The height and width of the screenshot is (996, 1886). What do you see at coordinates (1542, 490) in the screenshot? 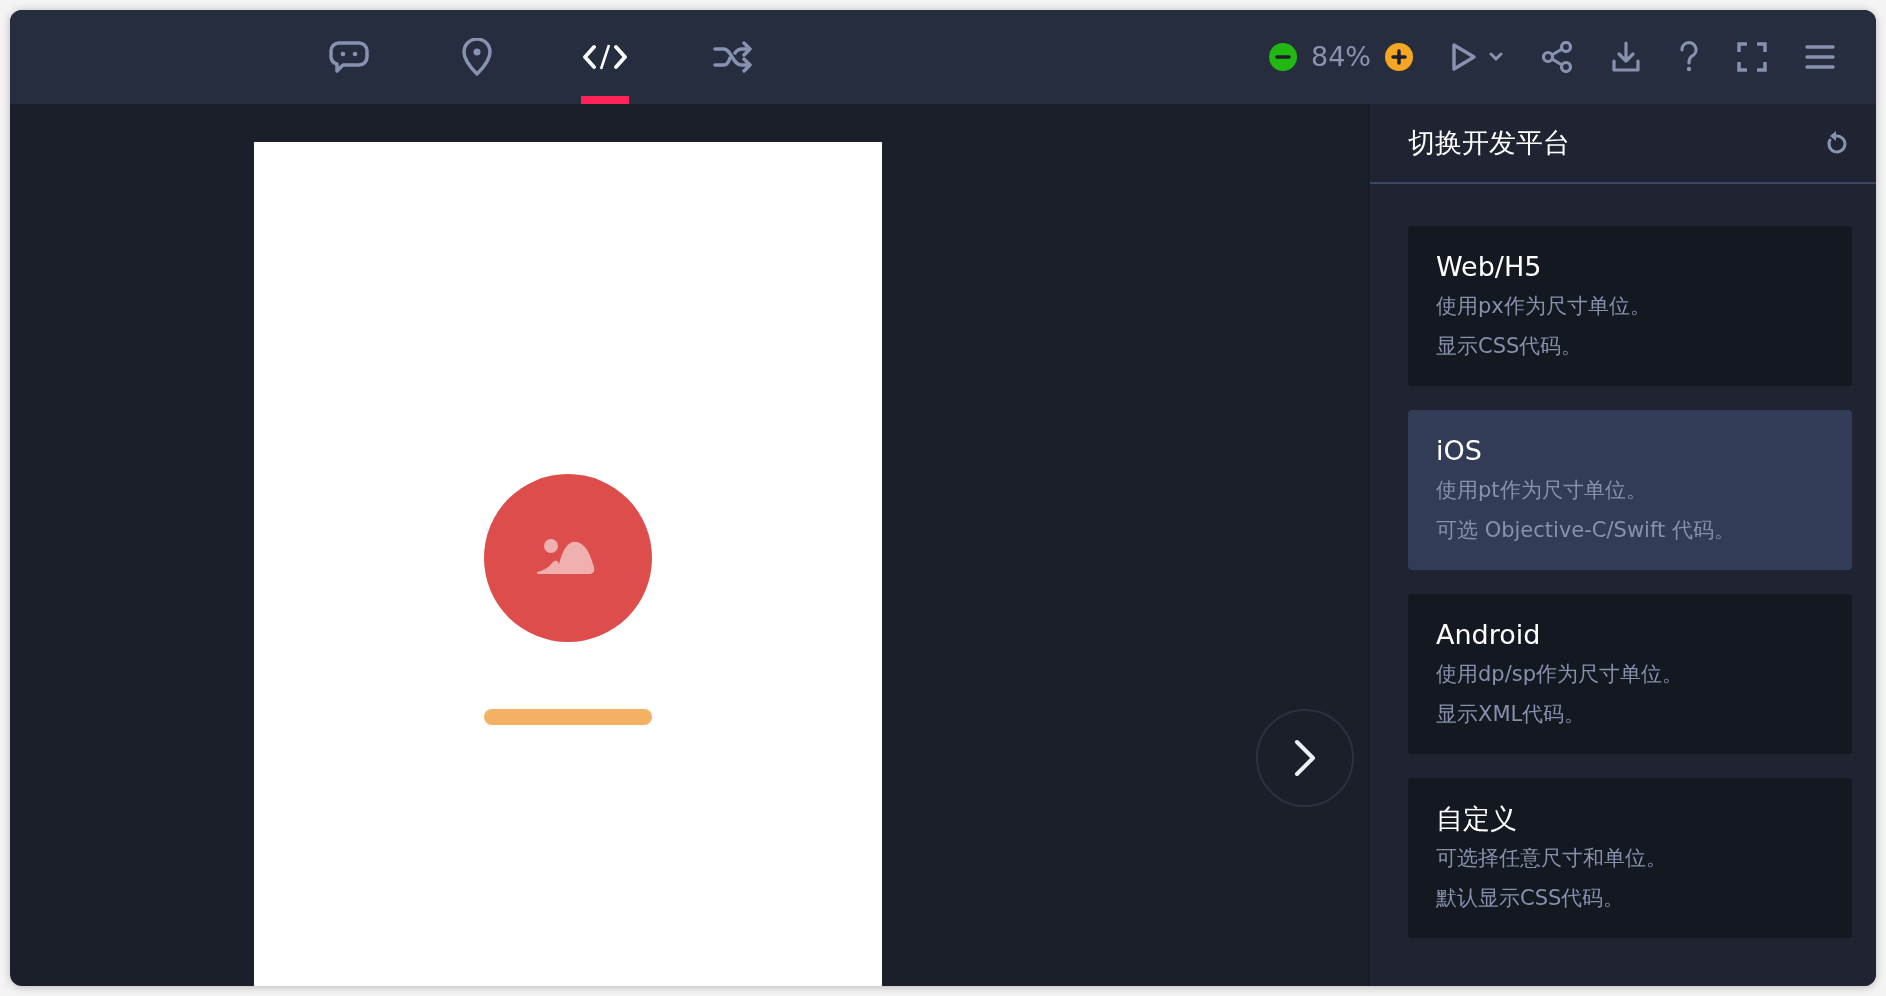
I see `platform-description: 使用pt作为尺寸单位。` at bounding box center [1542, 490].